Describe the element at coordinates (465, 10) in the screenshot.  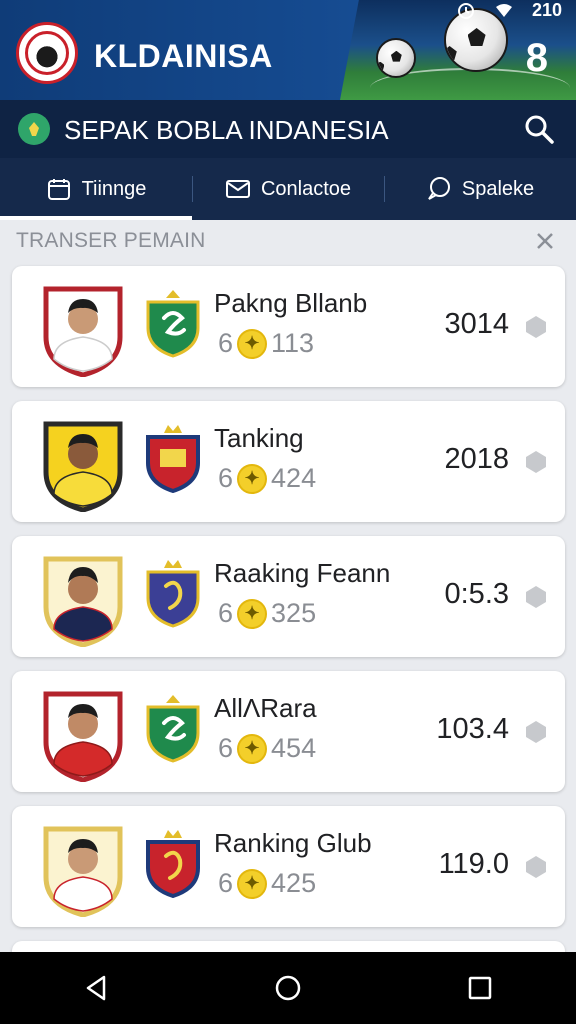
I see `clock-icon` at that location.